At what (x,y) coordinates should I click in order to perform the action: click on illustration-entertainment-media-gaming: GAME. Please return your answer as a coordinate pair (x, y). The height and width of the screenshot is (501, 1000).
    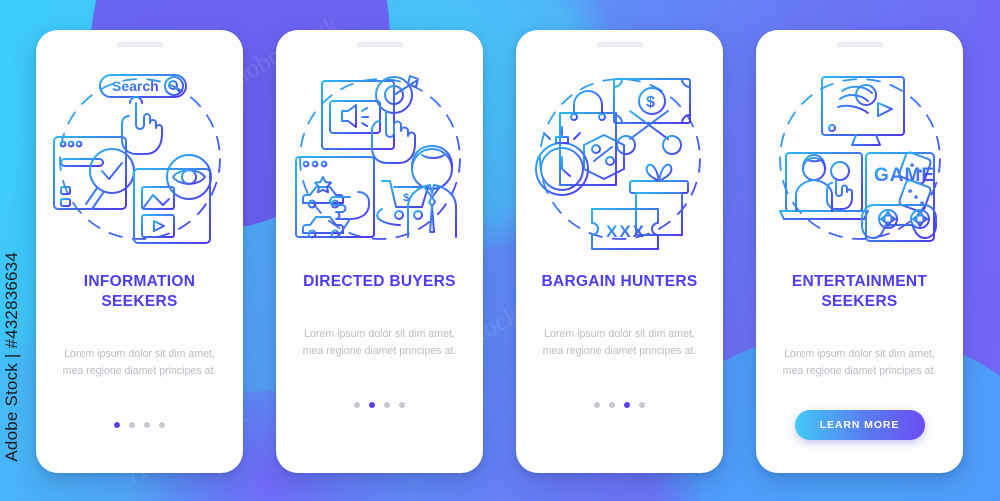
    Looking at the image, I should click on (859, 158).